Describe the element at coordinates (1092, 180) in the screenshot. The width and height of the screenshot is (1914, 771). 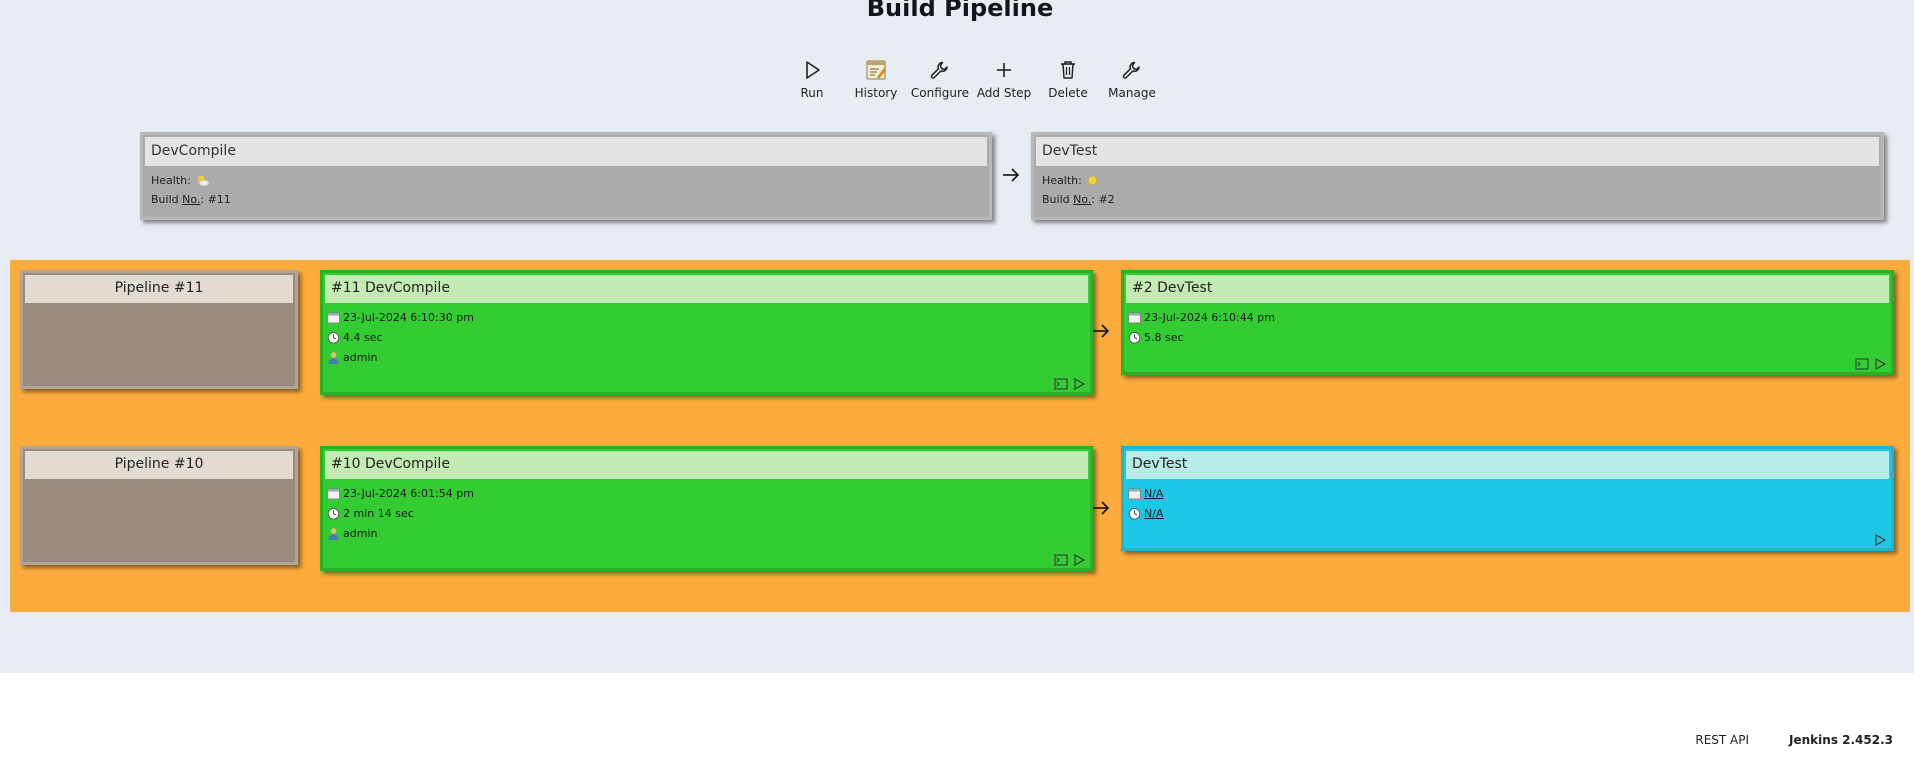
I see `weather-sunny-icon` at that location.